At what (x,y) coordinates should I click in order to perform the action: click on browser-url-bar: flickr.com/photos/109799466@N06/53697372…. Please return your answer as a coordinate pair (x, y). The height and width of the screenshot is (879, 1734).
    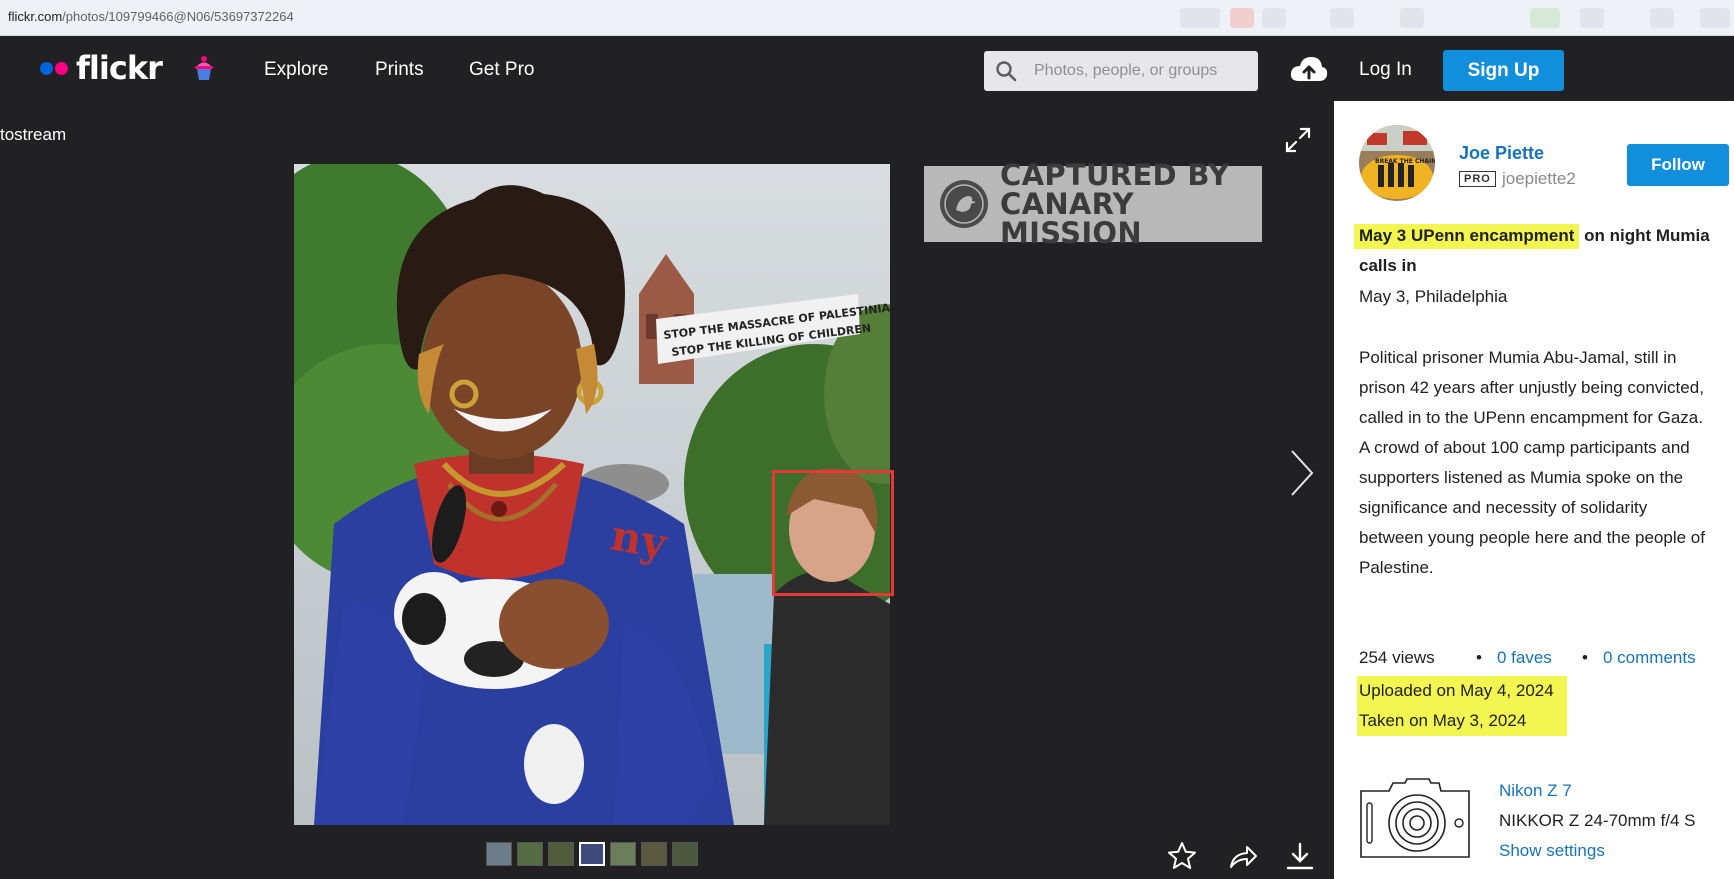
    Looking at the image, I should click on (867, 18).